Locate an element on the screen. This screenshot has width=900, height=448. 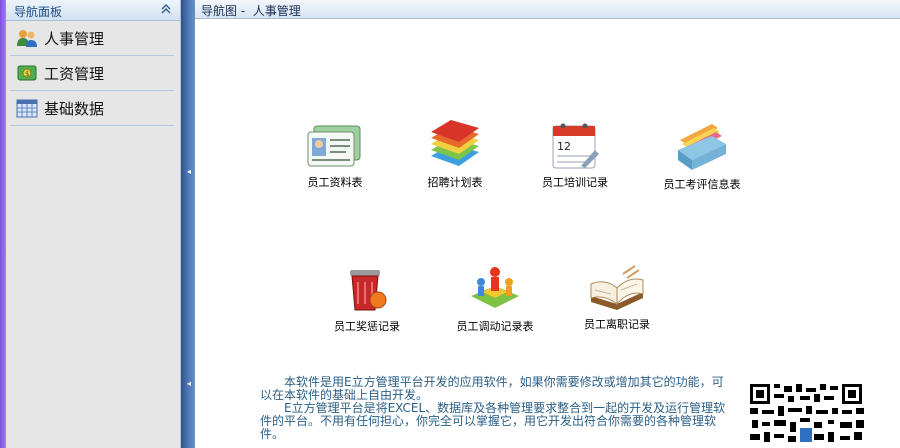
module-evaluation-info: 员工考评信息表 is located at coordinates (702, 155).